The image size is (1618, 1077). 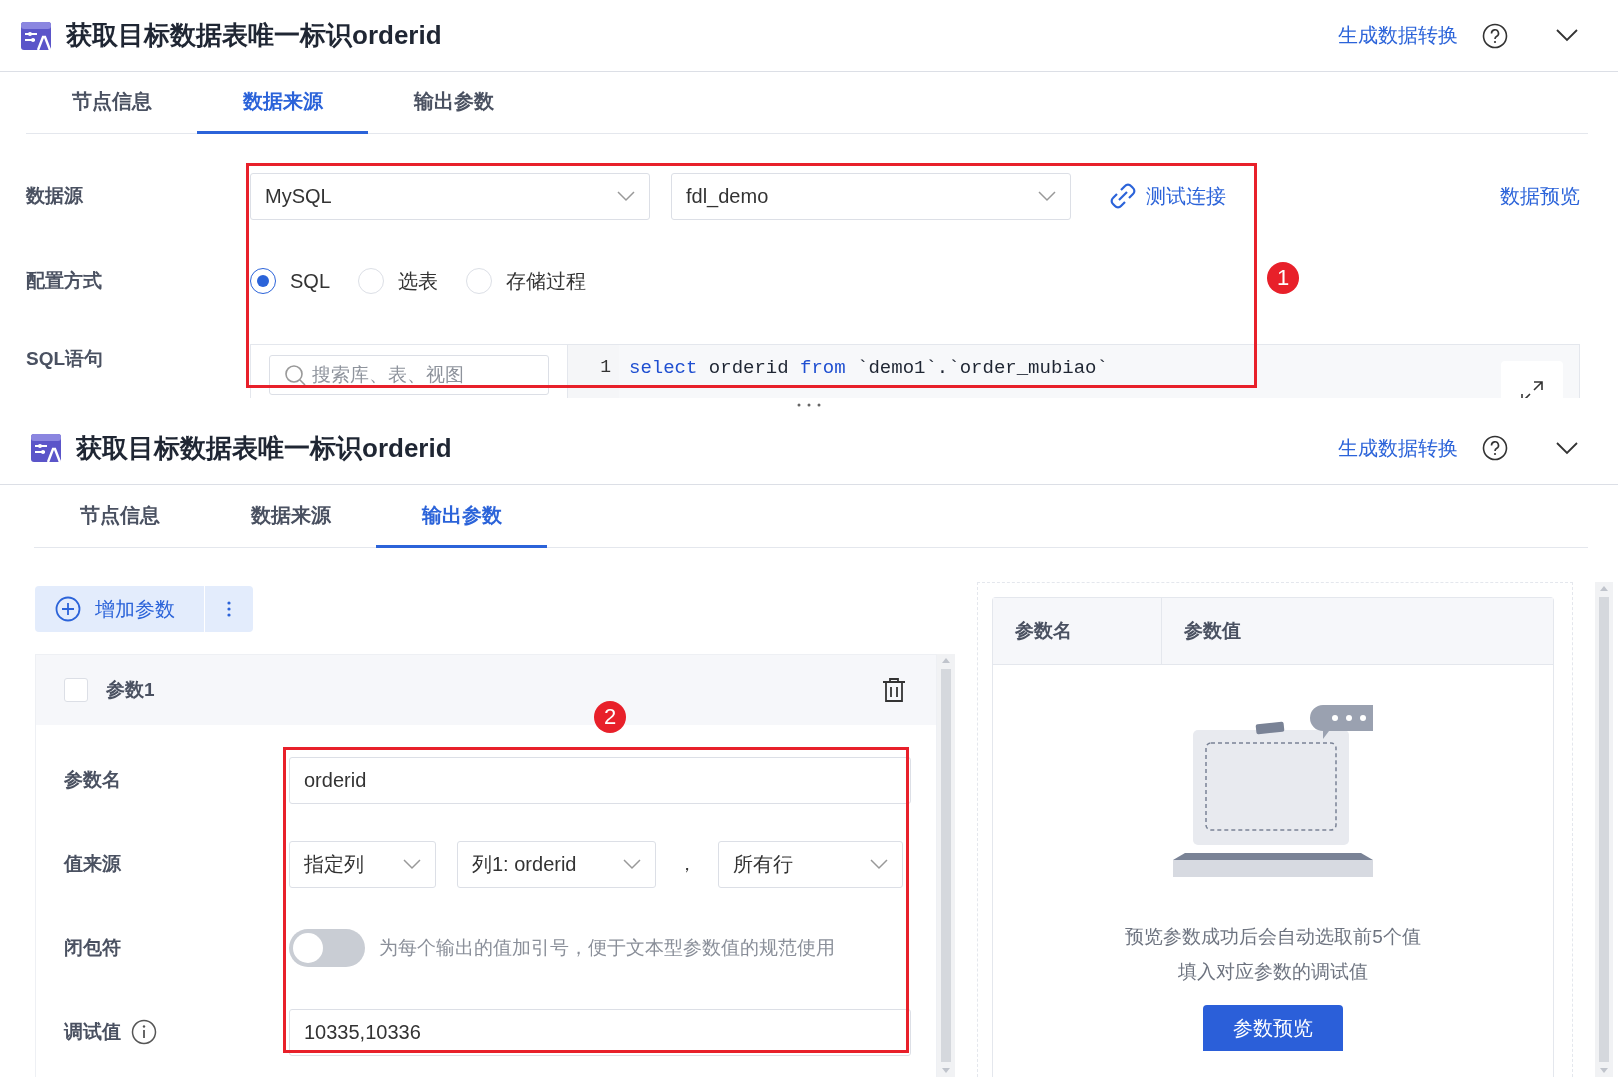 What do you see at coordinates (327, 948) in the screenshot?
I see `toggle-switch` at bounding box center [327, 948].